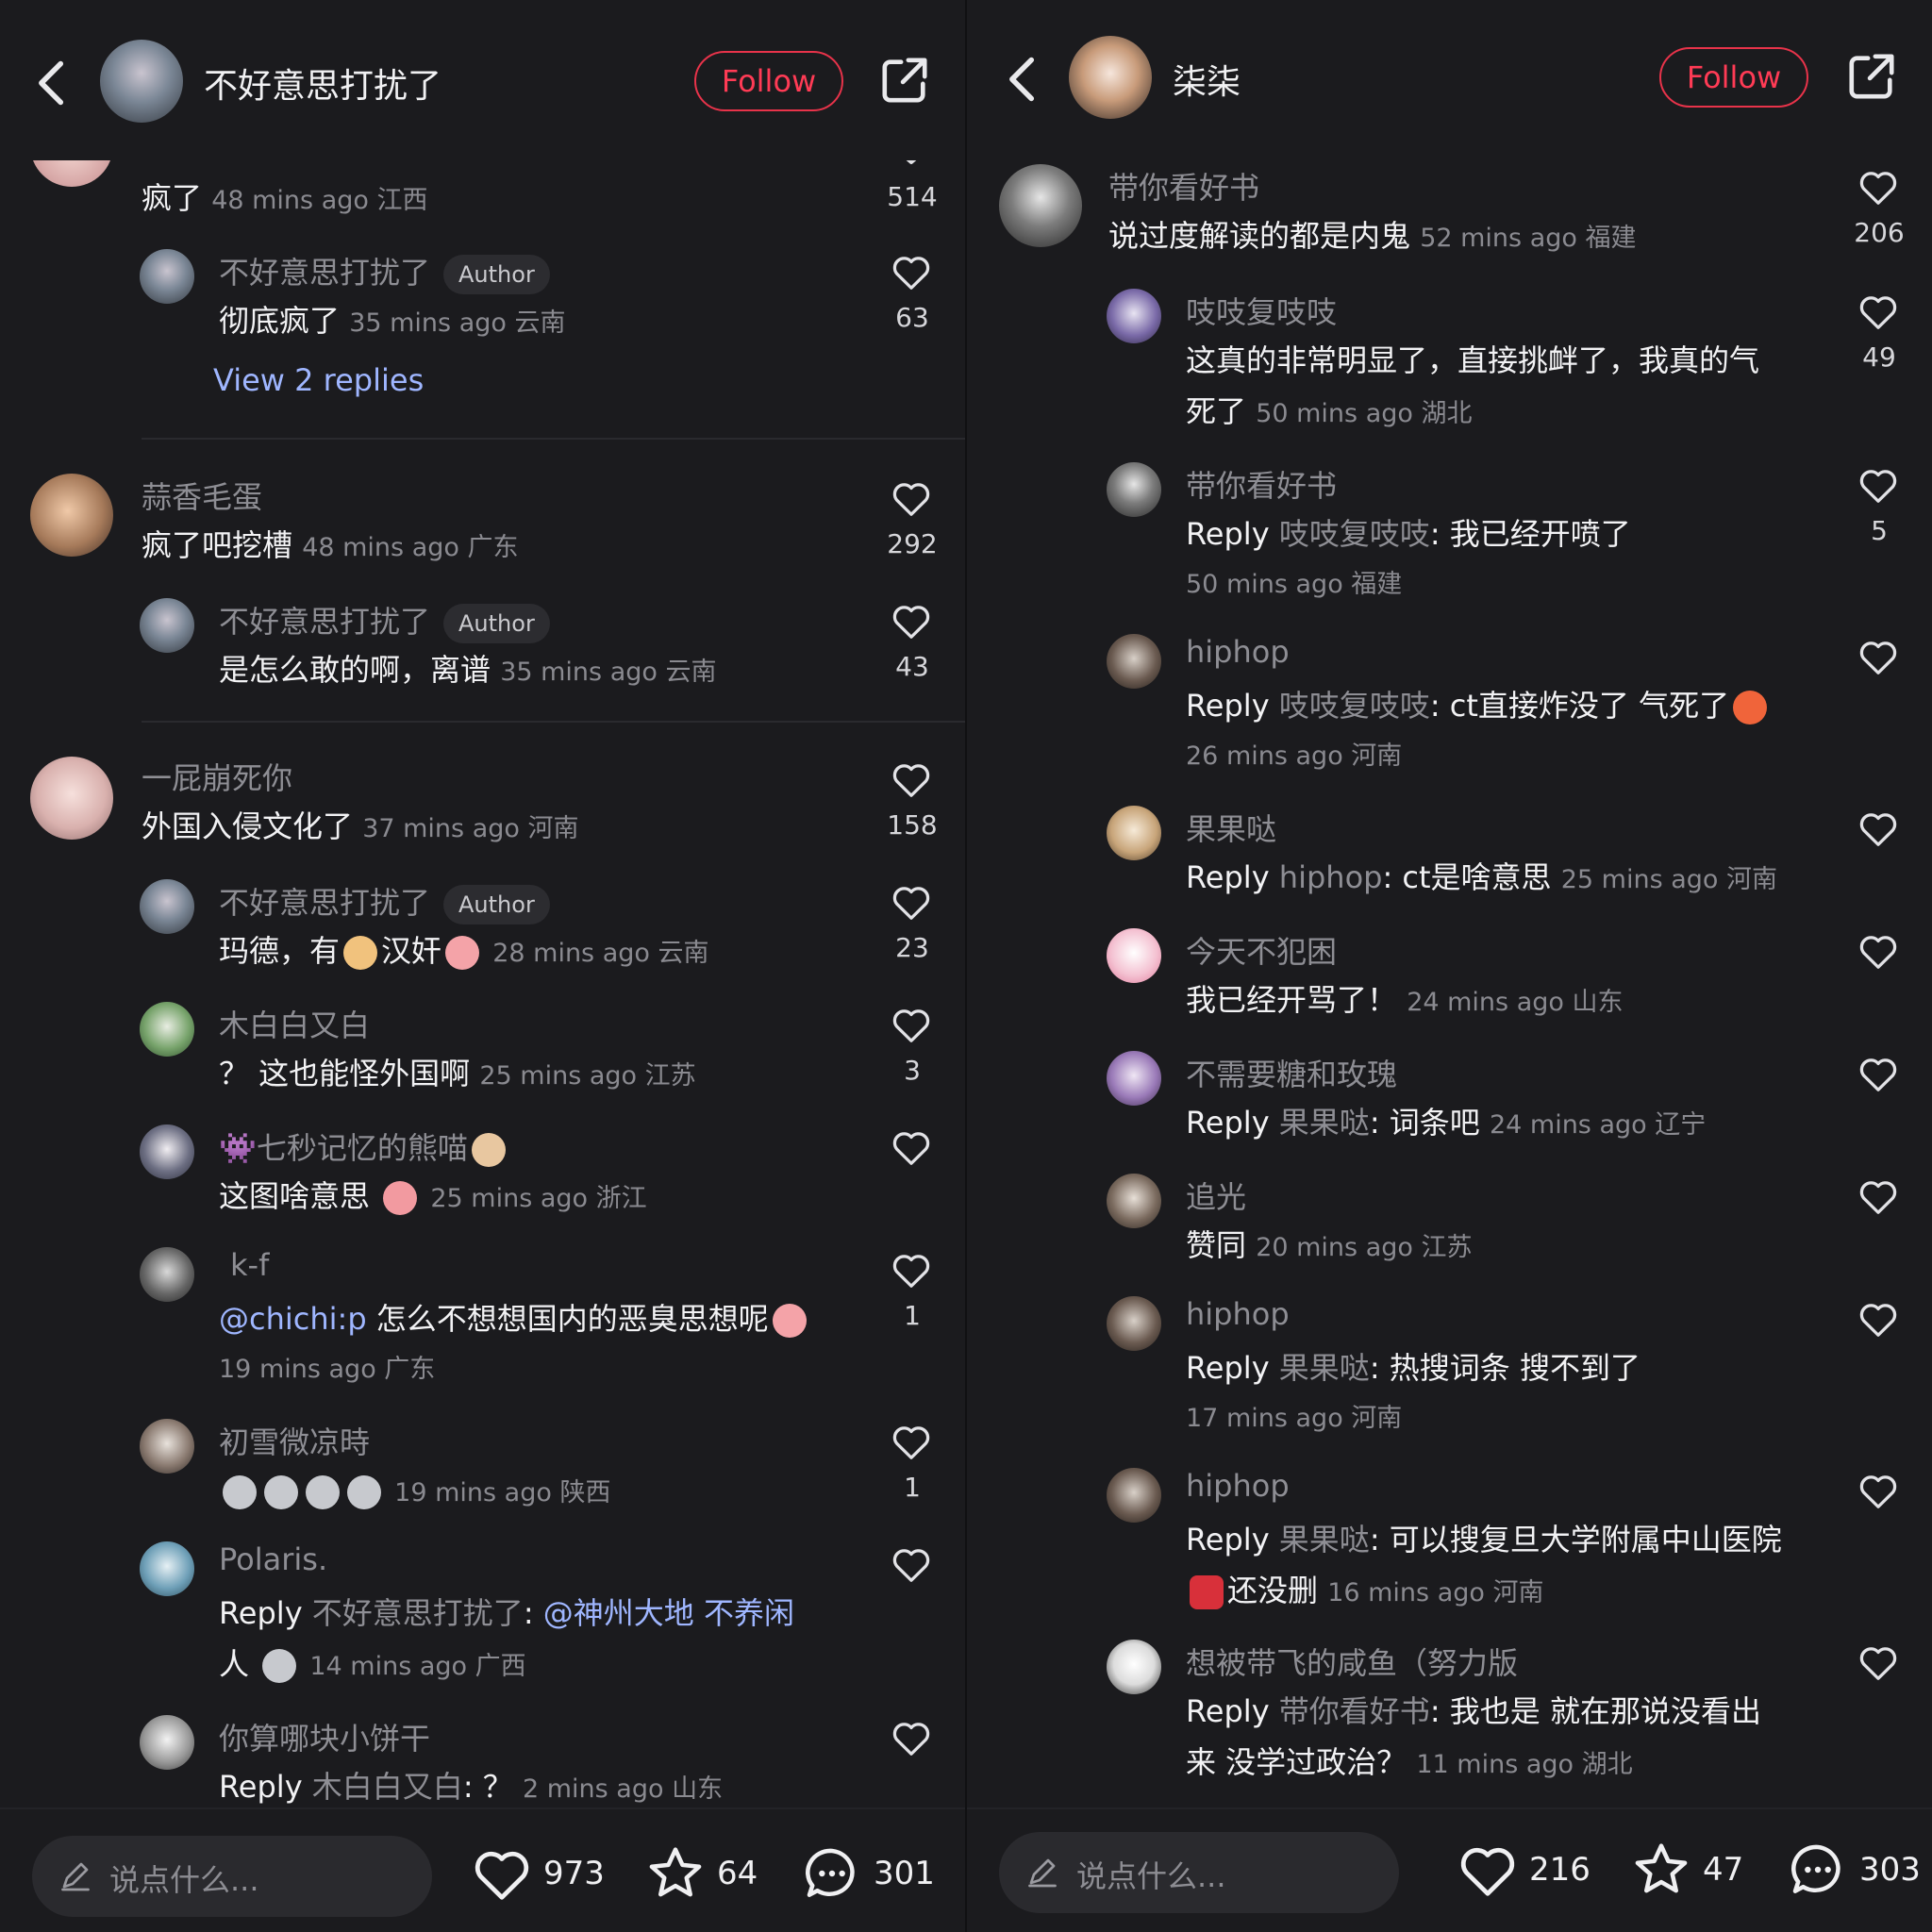 The image size is (1932, 1932). Describe the element at coordinates (790, 1321) in the screenshot. I see `peach-face-emoji-icon` at that location.